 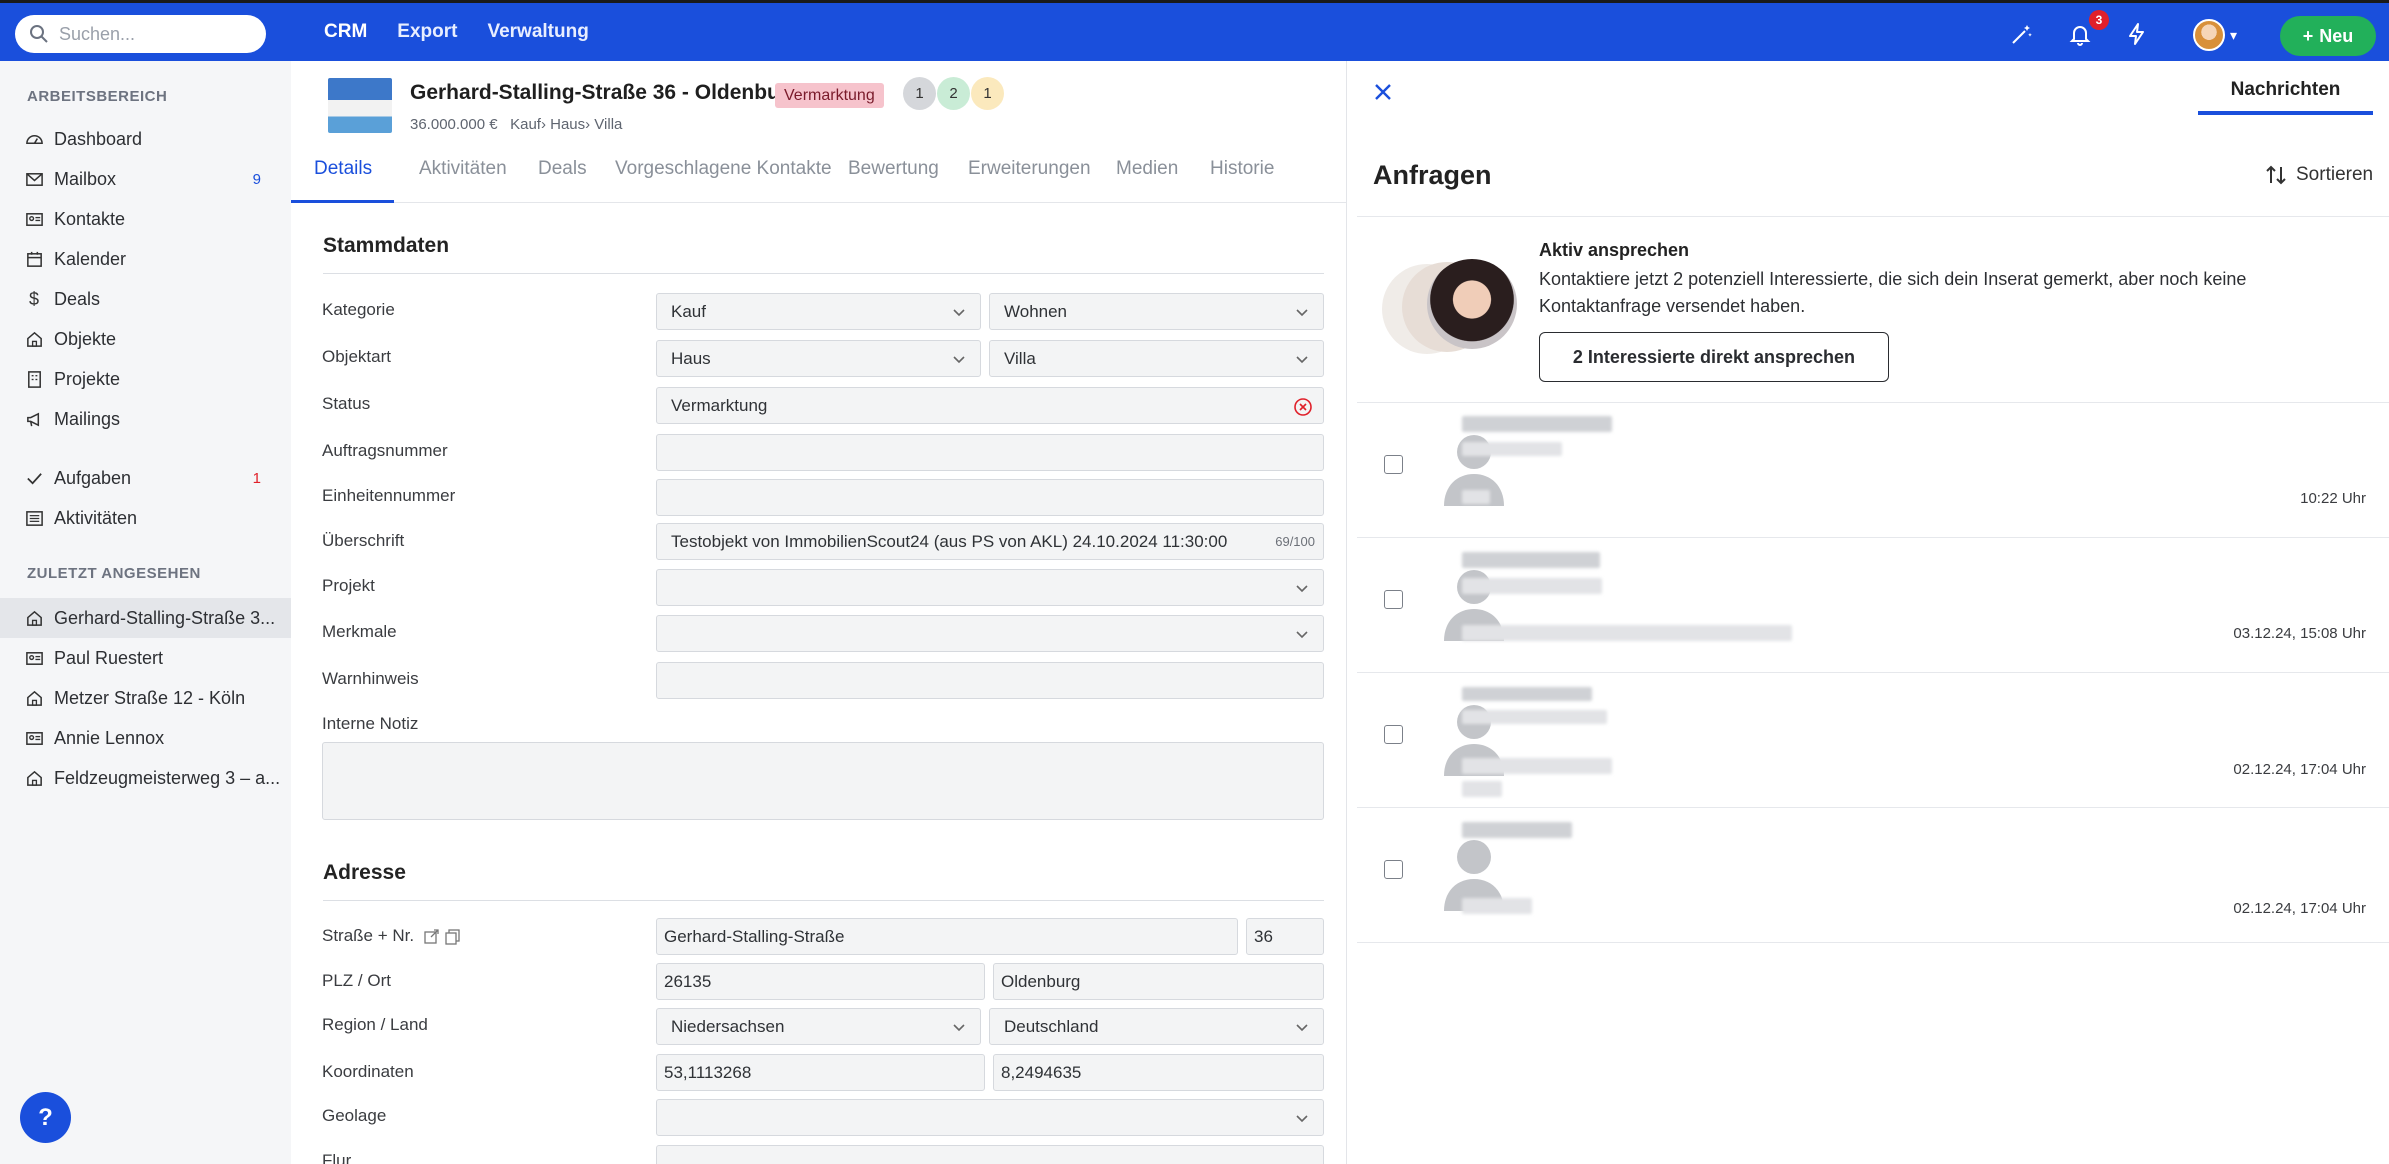 What do you see at coordinates (2333, 498) in the screenshot?
I see `inquiry-time: 10:22 Uhr` at bounding box center [2333, 498].